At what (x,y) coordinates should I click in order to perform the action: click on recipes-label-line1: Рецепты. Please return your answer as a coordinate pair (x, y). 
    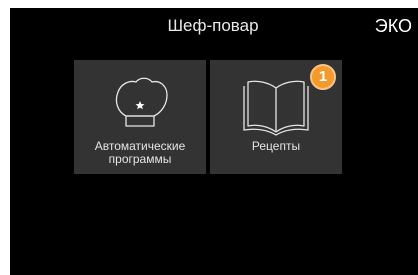
    Looking at the image, I should click on (276, 146).